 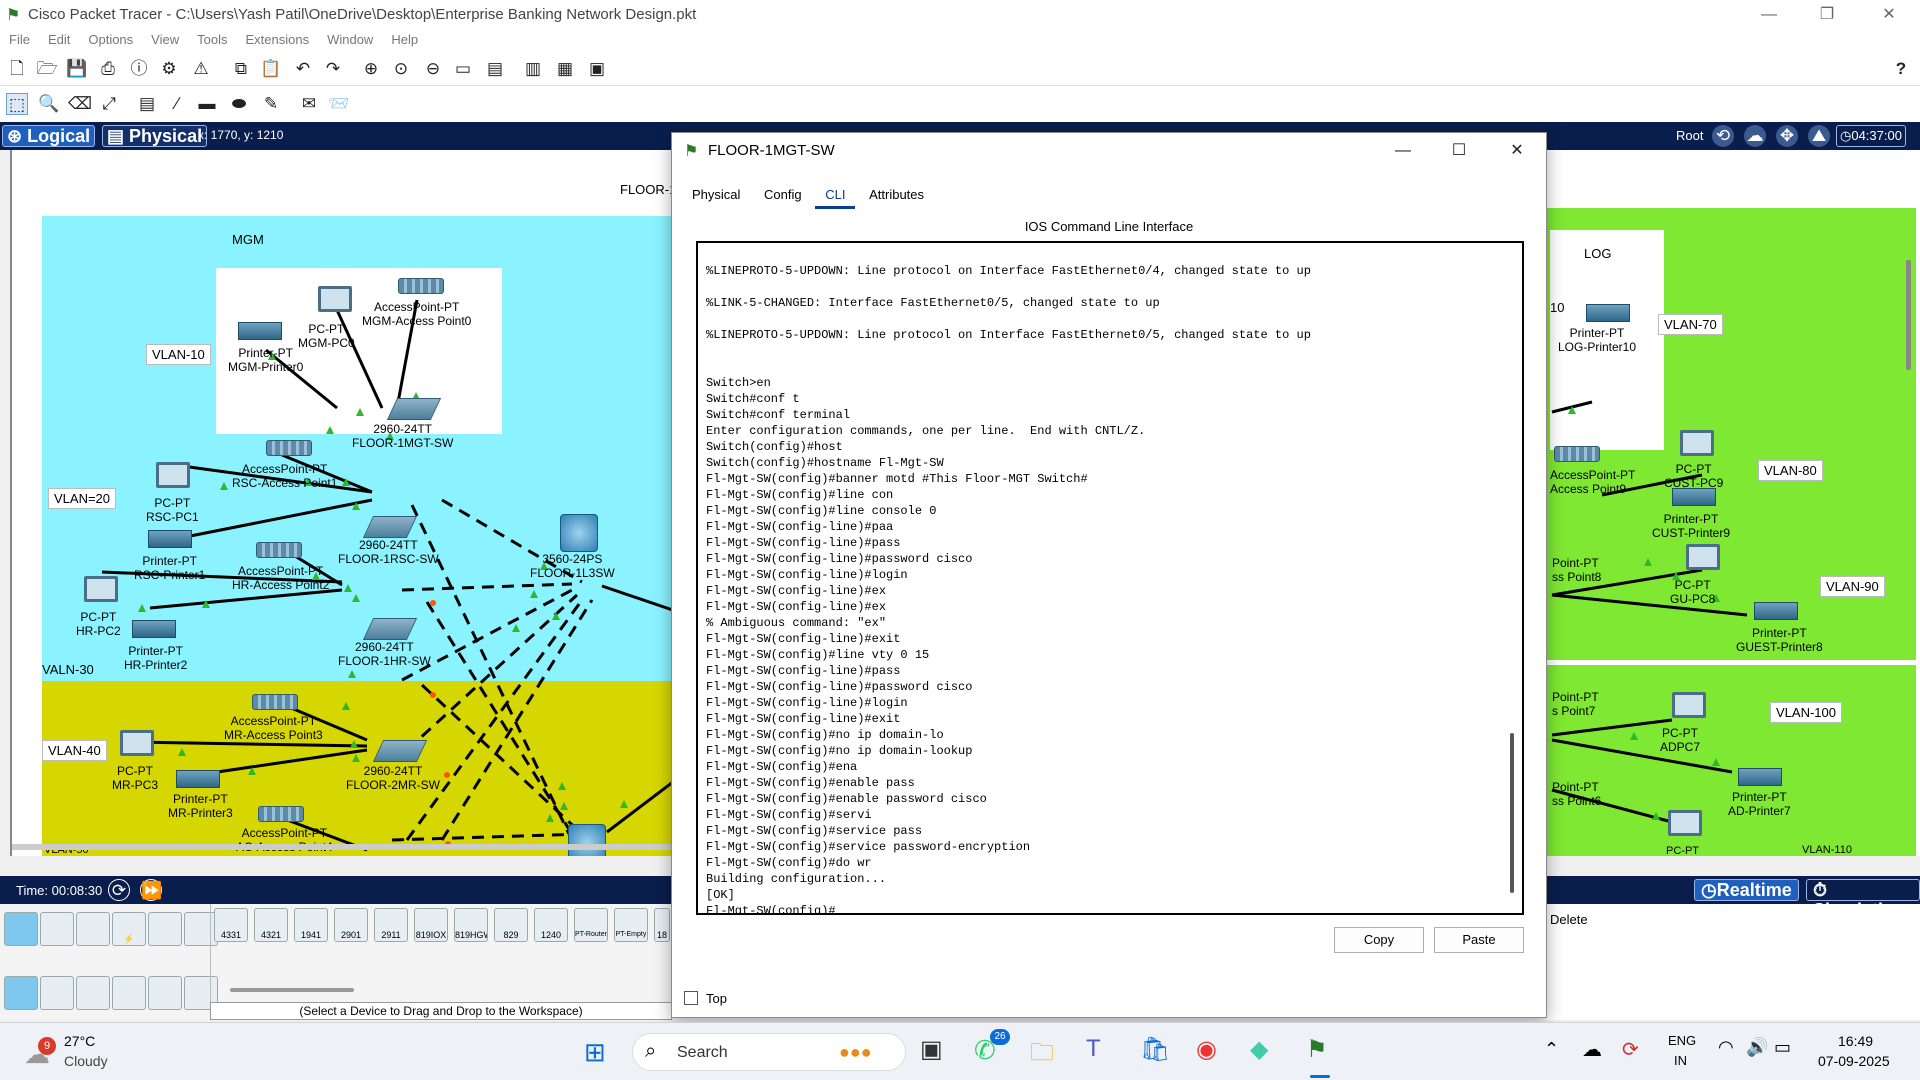 I want to click on store-icon: 🛍, so click(x=1155, y=1049).